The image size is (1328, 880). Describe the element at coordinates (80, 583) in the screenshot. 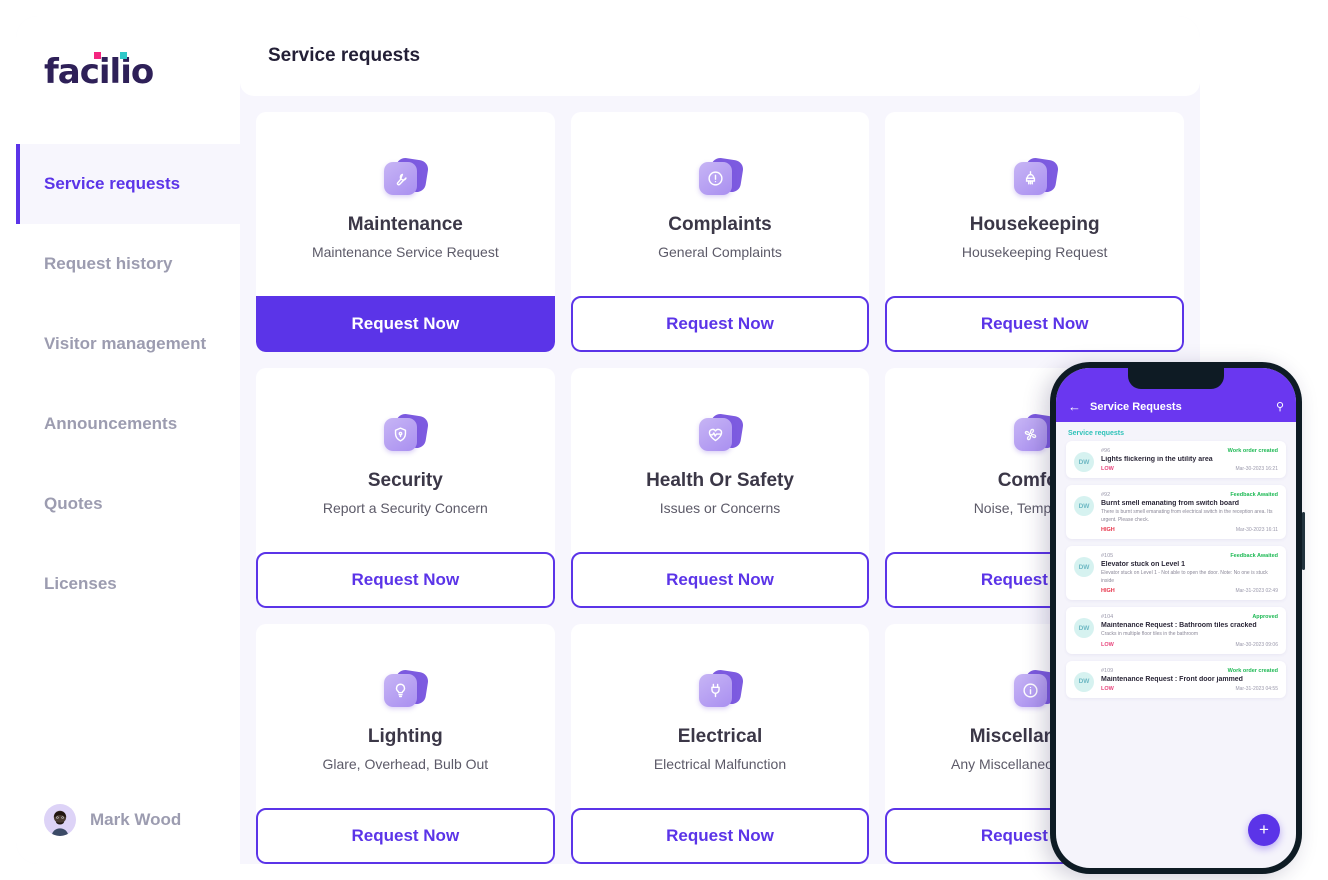

I see `sidebar-item-label: Licenses` at that location.